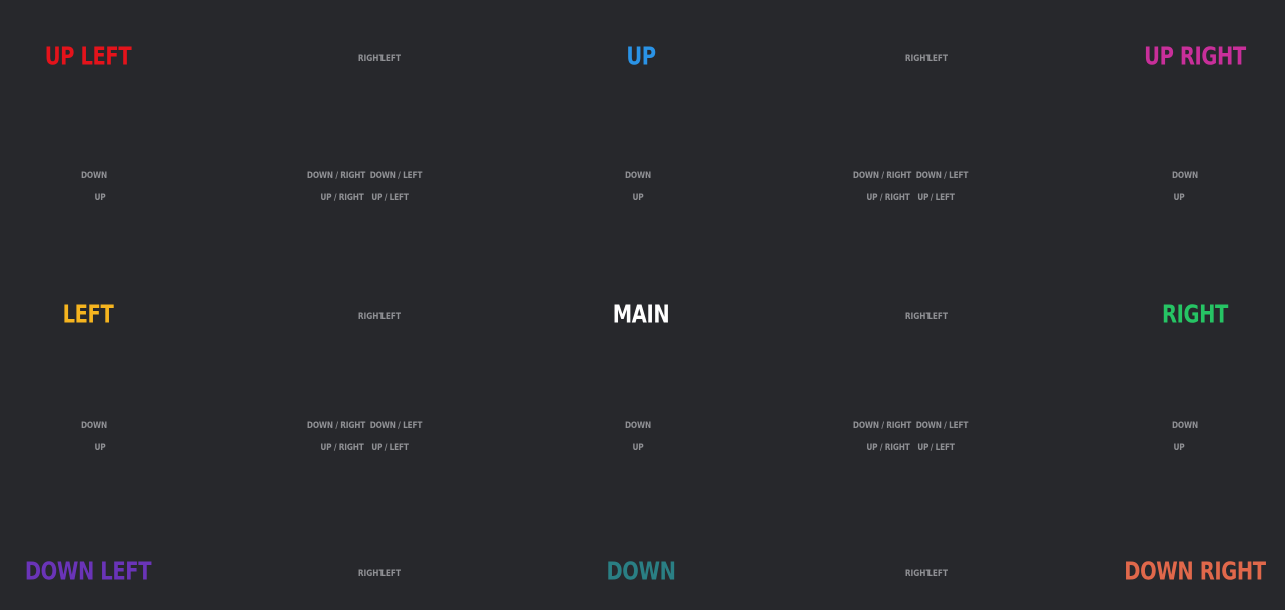 The image size is (1285, 610). I want to click on nav-left-row5-b: LEFT, so click(938, 574).